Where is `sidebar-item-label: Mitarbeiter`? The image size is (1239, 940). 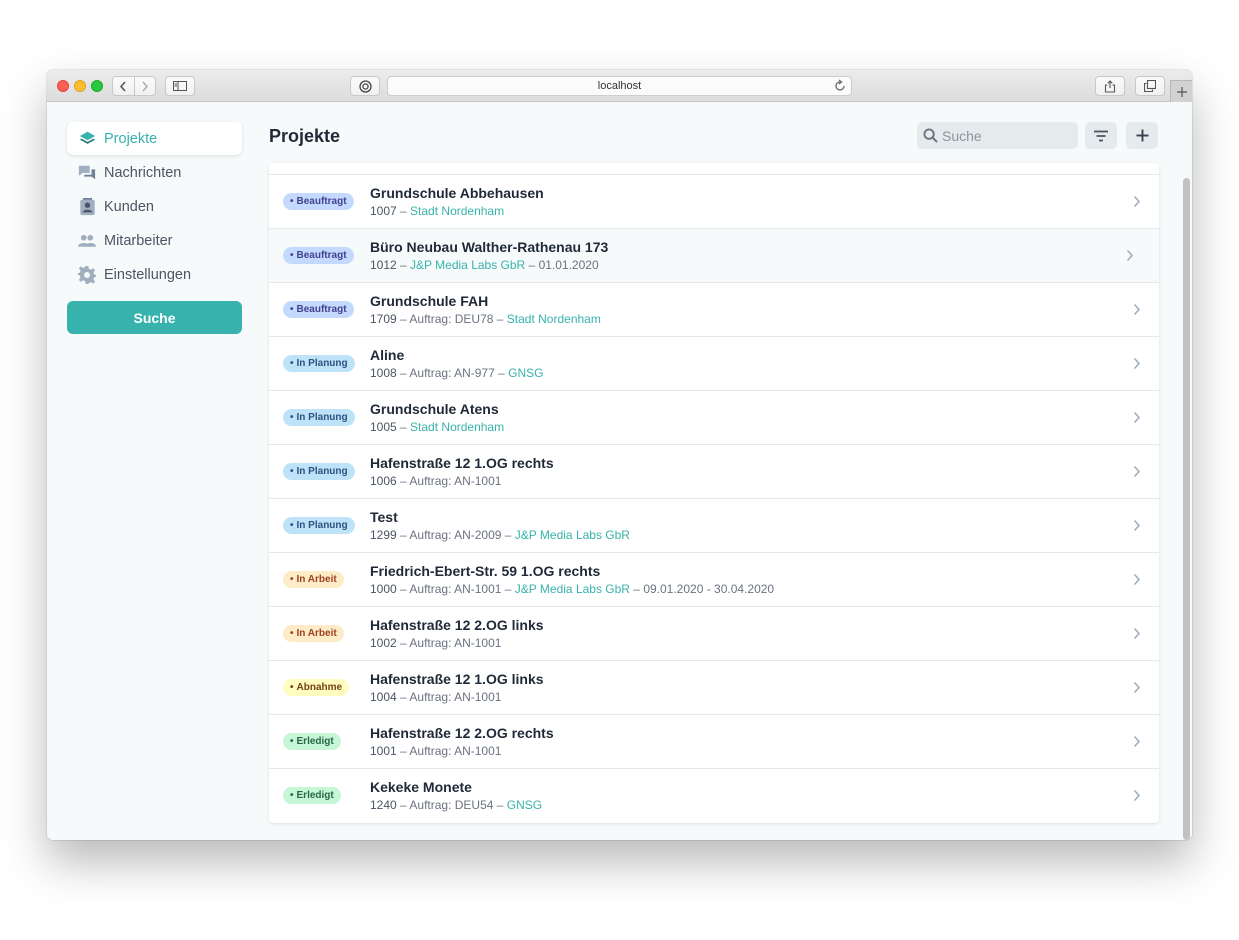 sidebar-item-label: Mitarbeiter is located at coordinates (138, 240).